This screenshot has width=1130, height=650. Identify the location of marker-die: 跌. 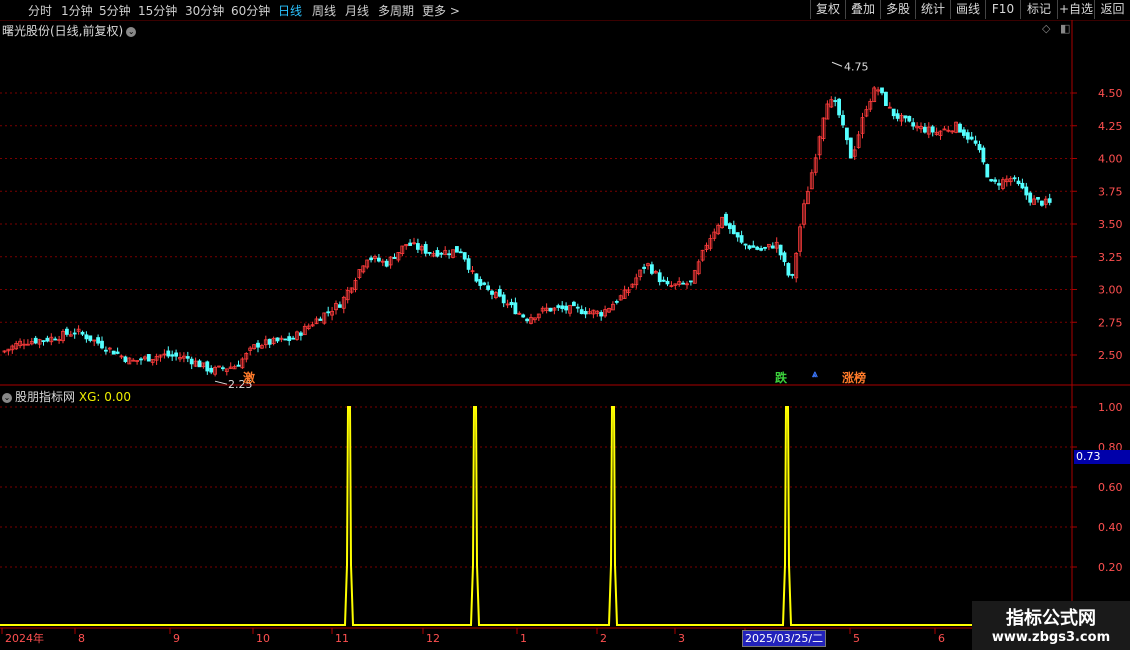
(781, 377).